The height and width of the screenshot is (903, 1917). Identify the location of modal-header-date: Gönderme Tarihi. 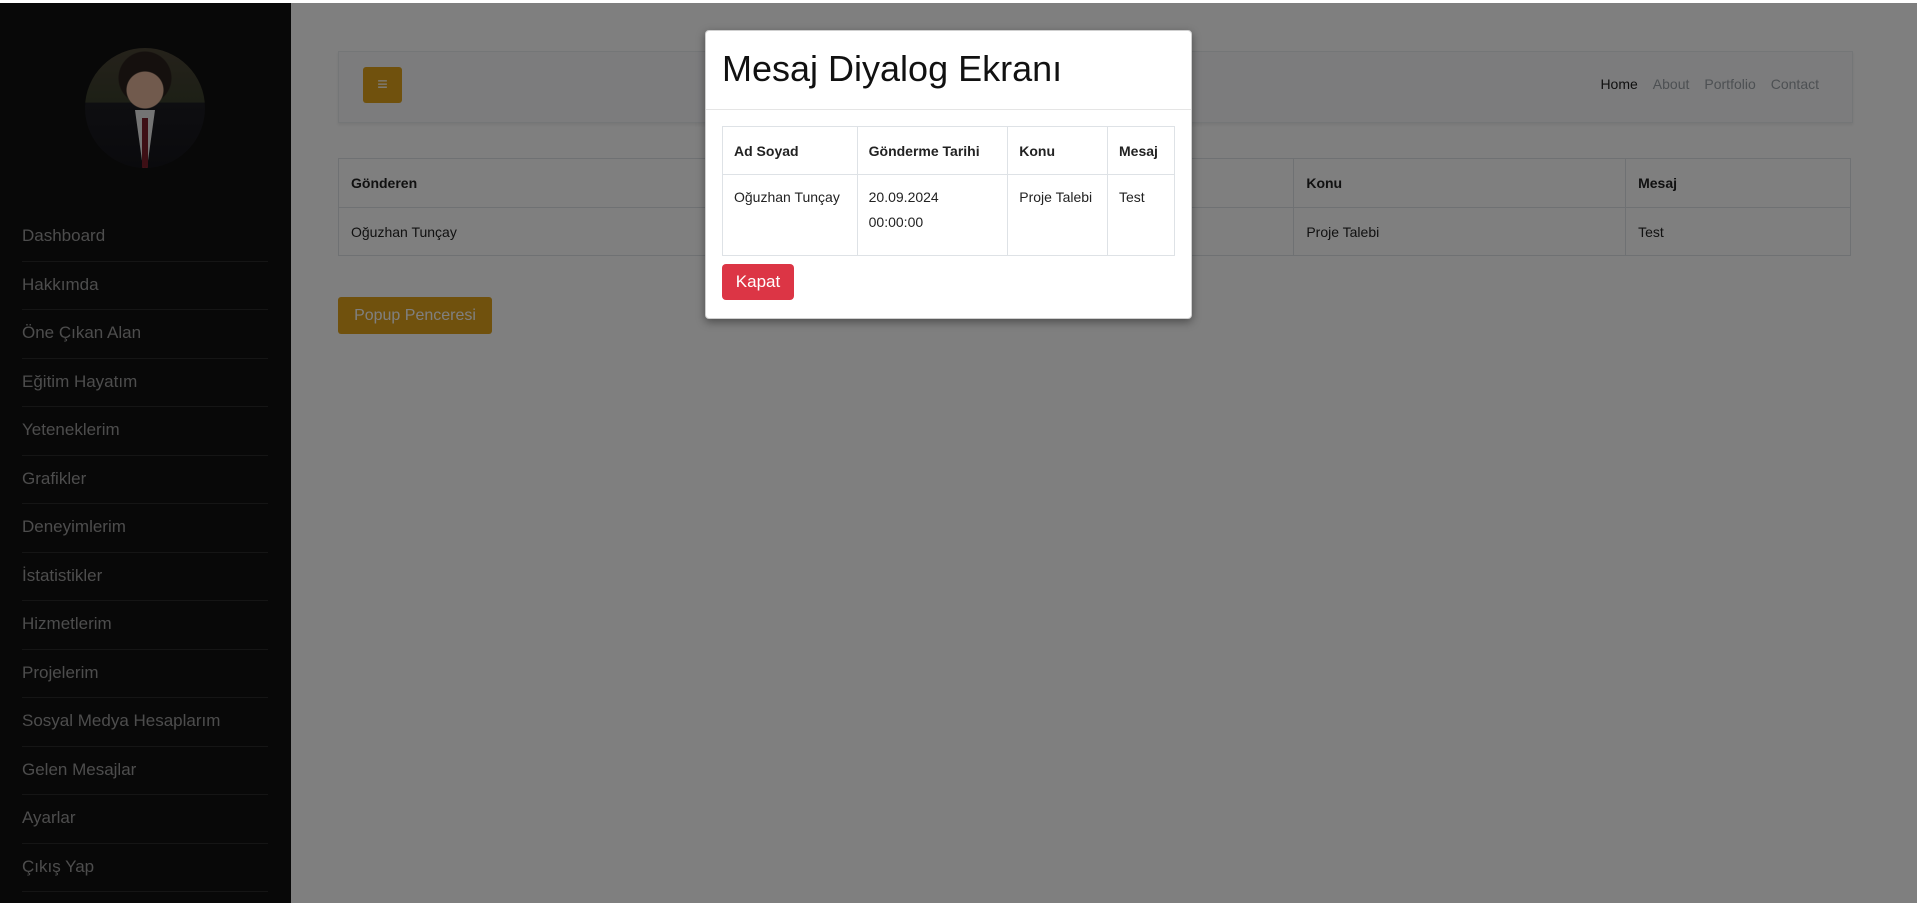
(932, 150).